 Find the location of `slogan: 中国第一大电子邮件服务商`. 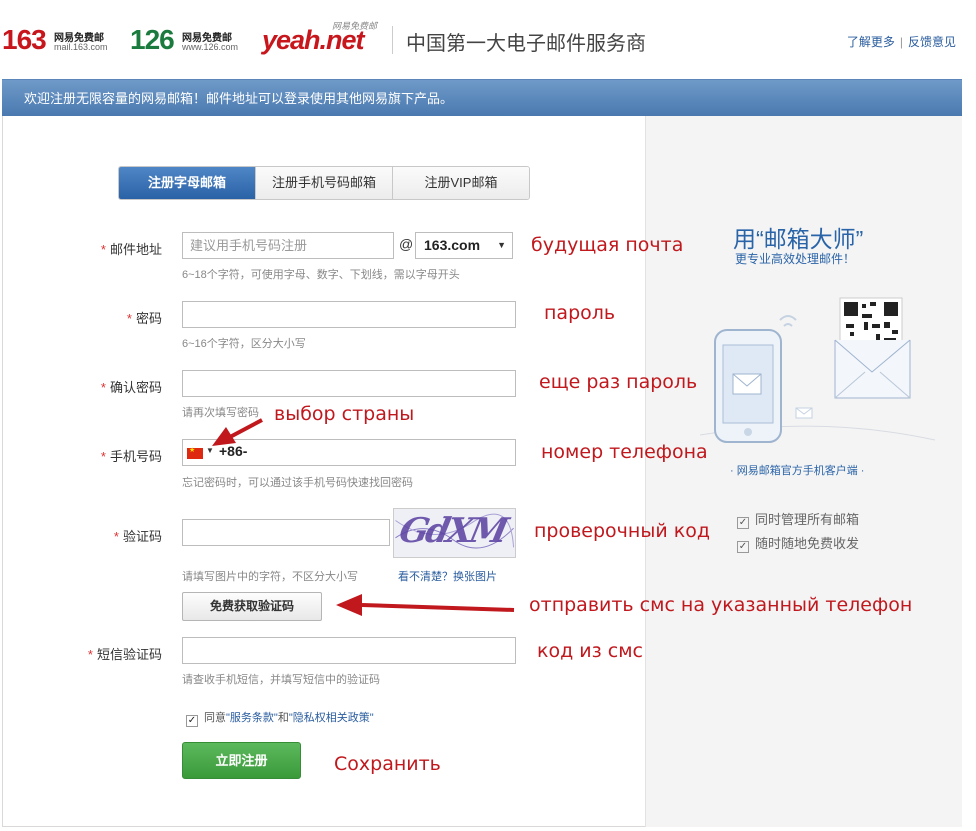

slogan: 中国第一大电子邮件服务商 is located at coordinates (526, 44).